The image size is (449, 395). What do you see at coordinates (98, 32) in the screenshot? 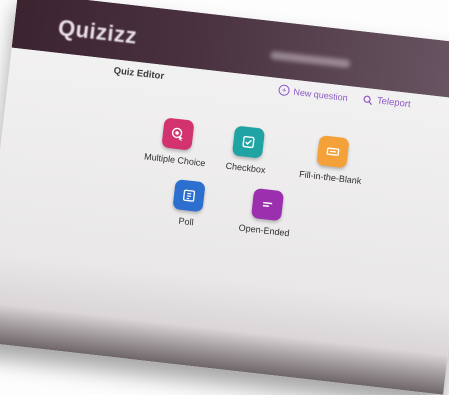
I see `quizizz-logo: Quizizz` at bounding box center [98, 32].